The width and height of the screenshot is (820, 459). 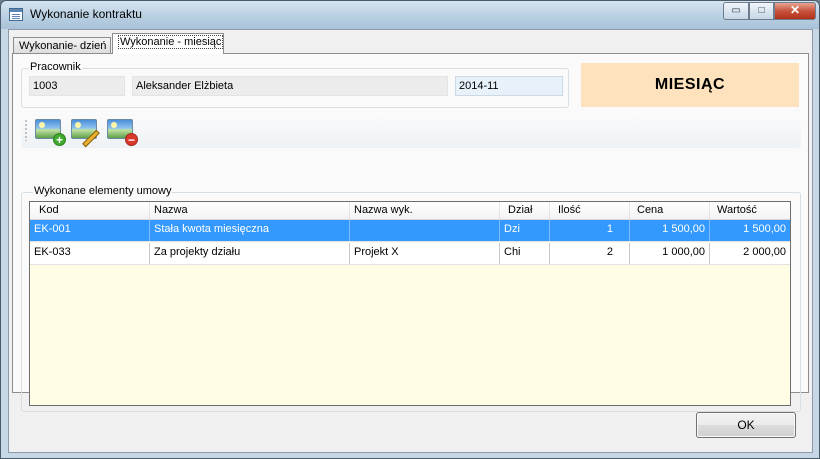 What do you see at coordinates (250, 210) in the screenshot?
I see `column-header-nazwa: Nazwa` at bounding box center [250, 210].